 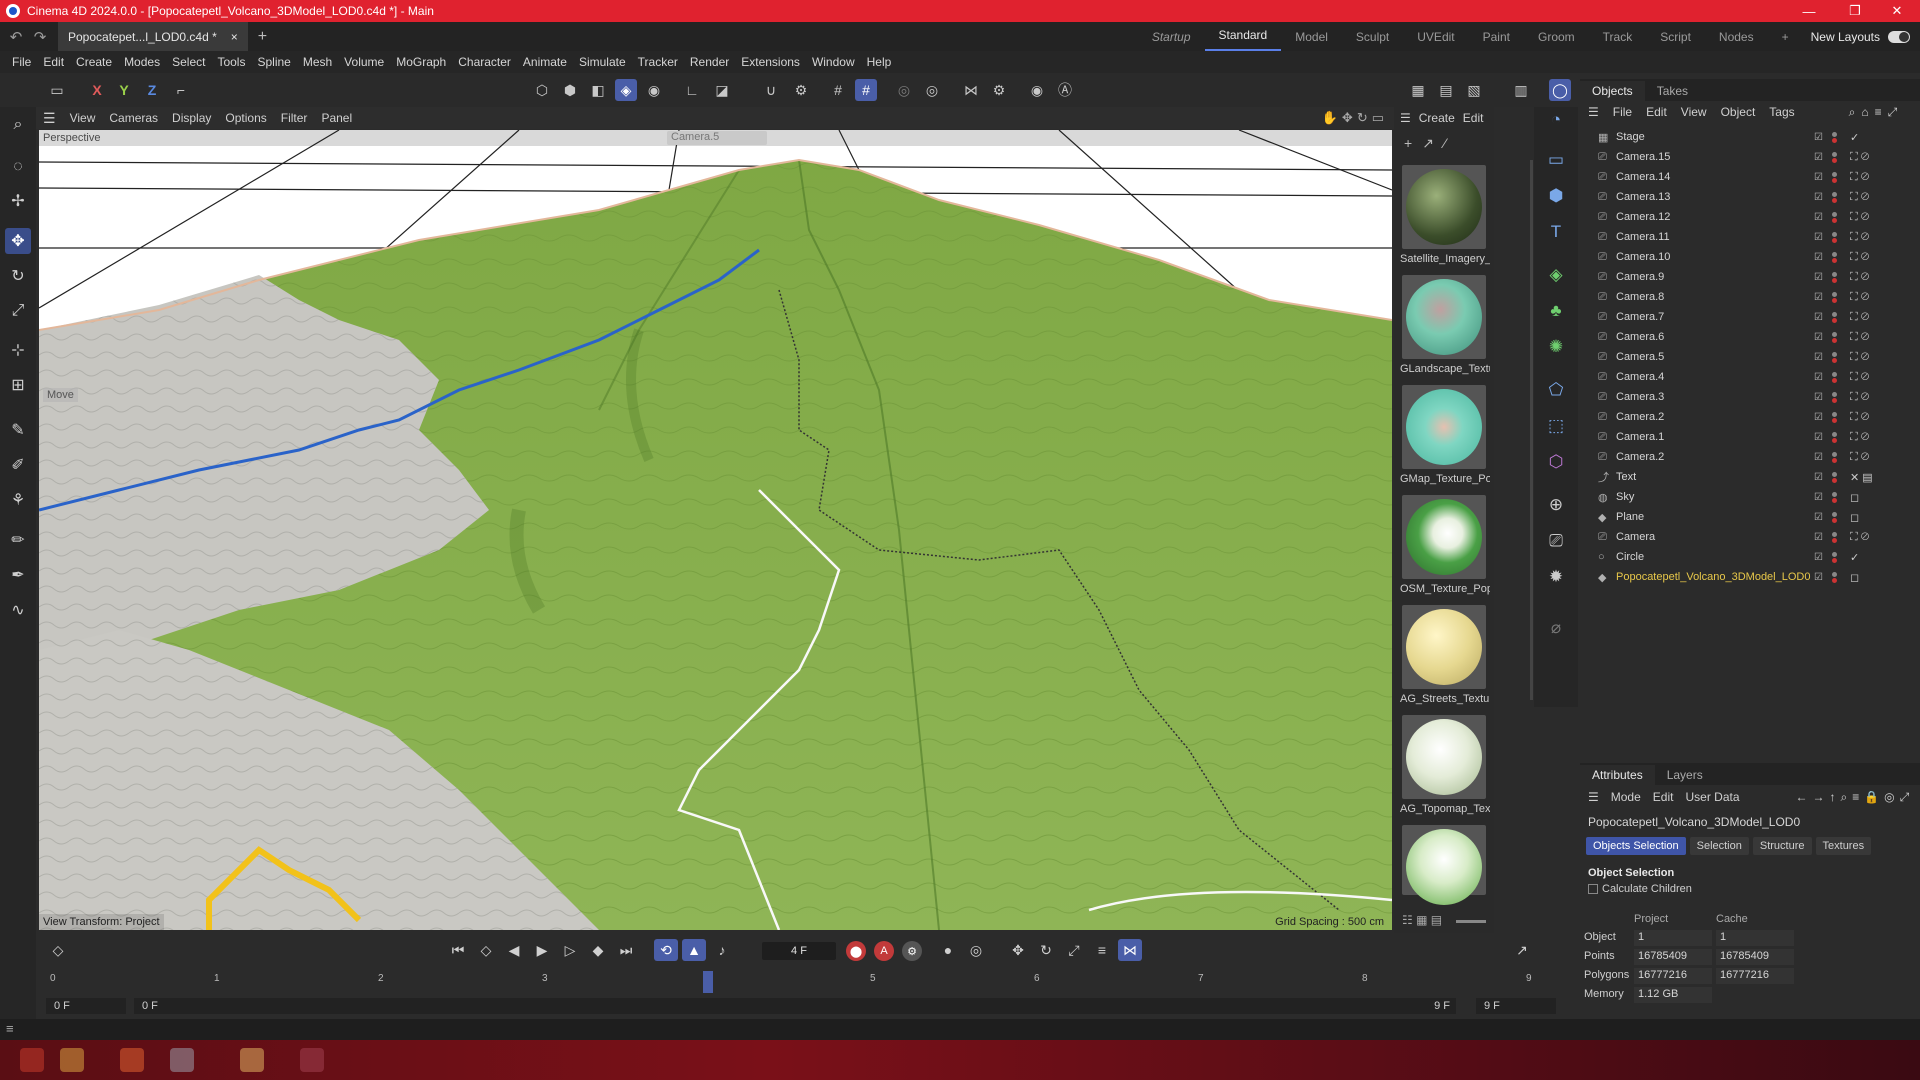 I want to click on key-filter-icon: ◎, so click(x=976, y=950).